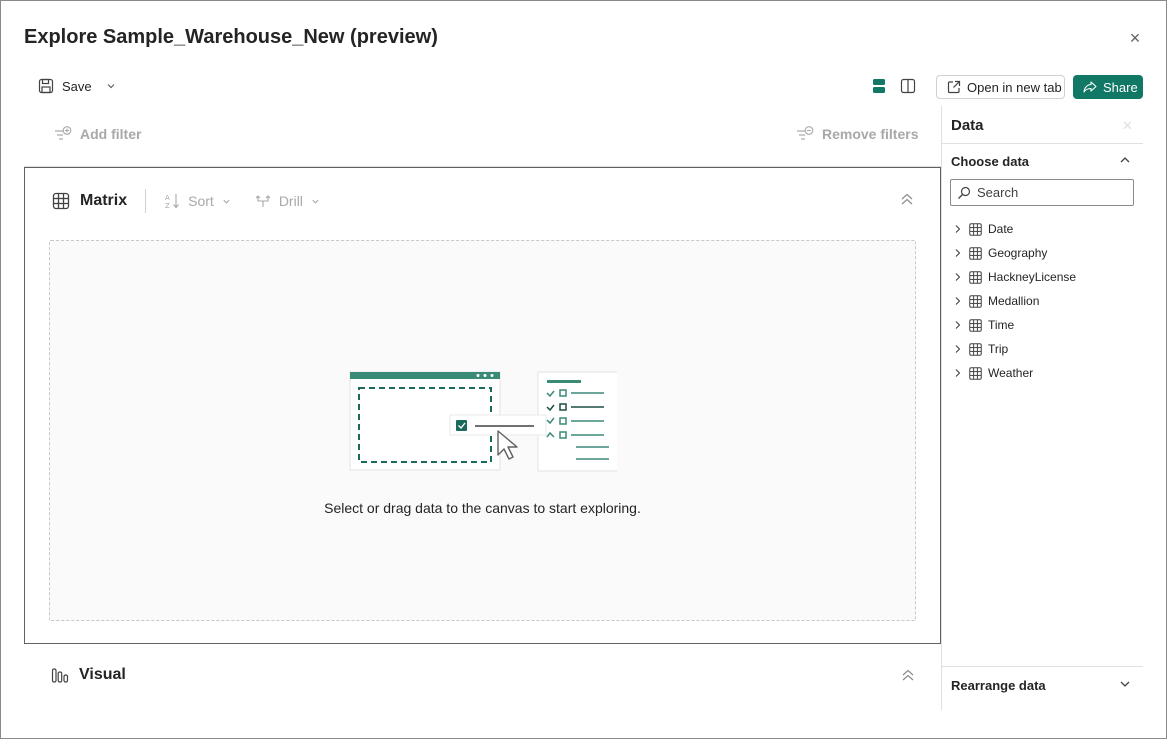 Image resolution: width=1167 pixels, height=739 pixels. Describe the element at coordinates (893, 86) in the screenshot. I see `view-toggle-group` at that location.